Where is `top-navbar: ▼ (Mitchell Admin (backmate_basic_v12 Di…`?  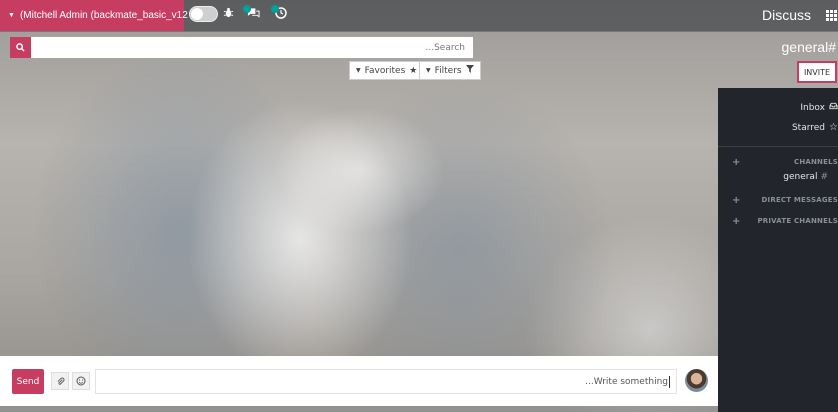
top-navbar: ▼ (Mitchell Admin (backmate_basic_v12 Di… is located at coordinates (419, 16).